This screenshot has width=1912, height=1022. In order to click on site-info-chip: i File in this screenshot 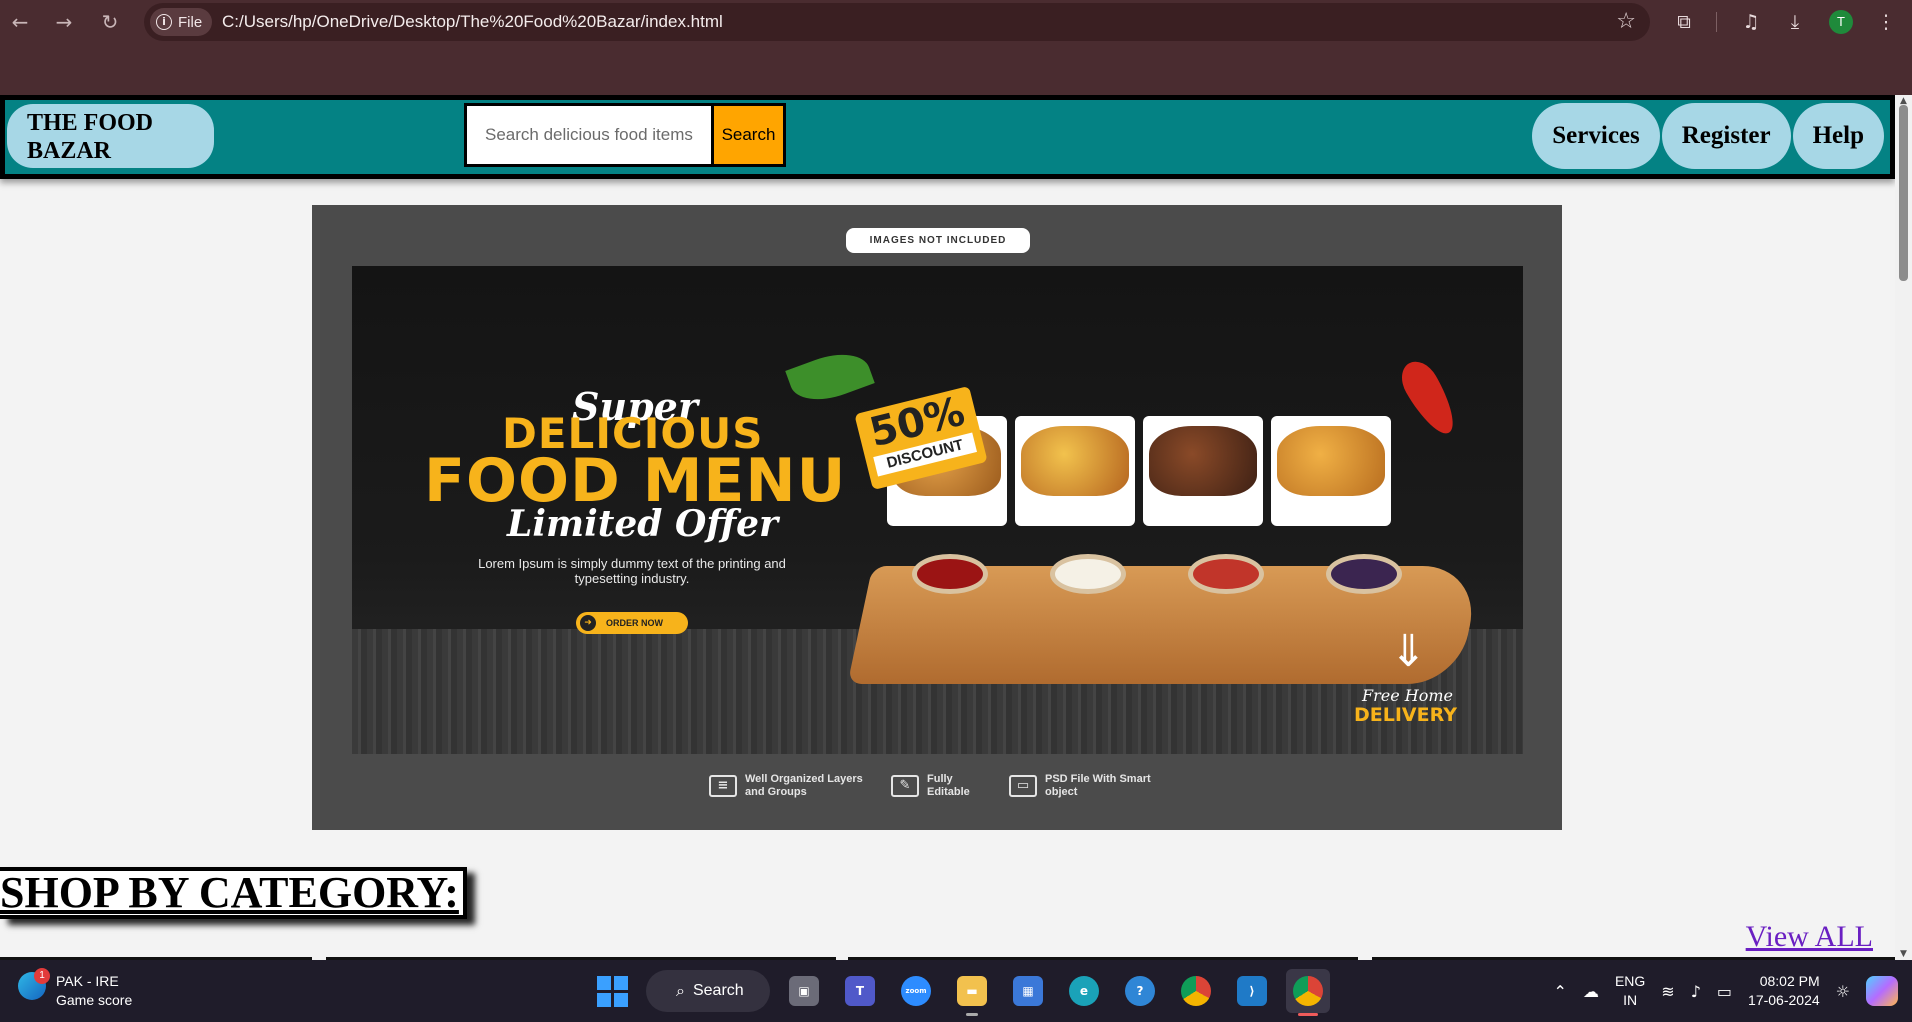, I will do `click(181, 22)`.